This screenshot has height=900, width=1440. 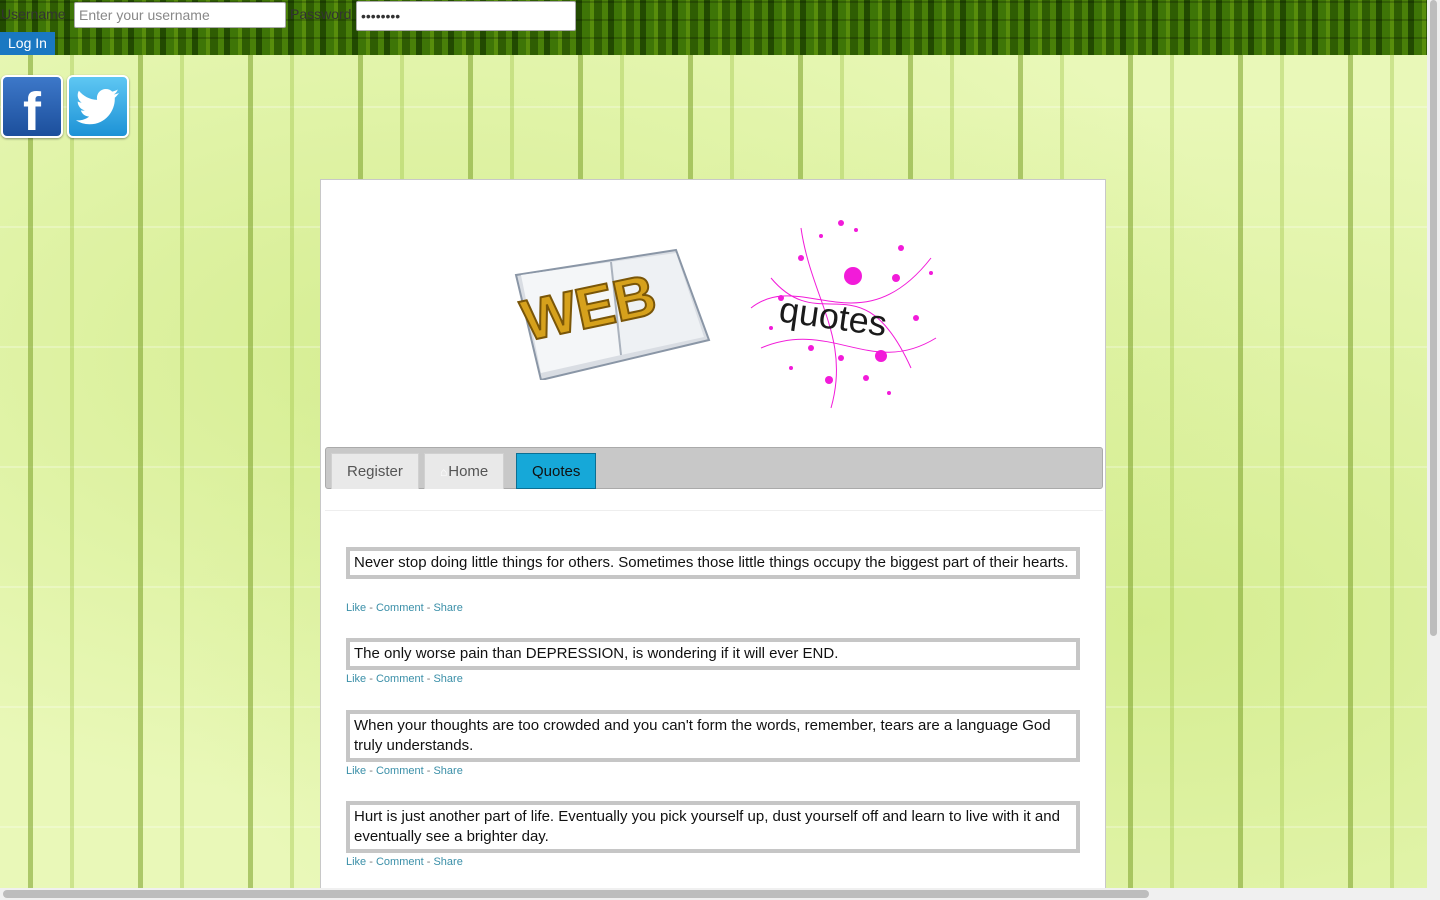 What do you see at coordinates (32, 111) in the screenshot?
I see `facebook-icon: f` at bounding box center [32, 111].